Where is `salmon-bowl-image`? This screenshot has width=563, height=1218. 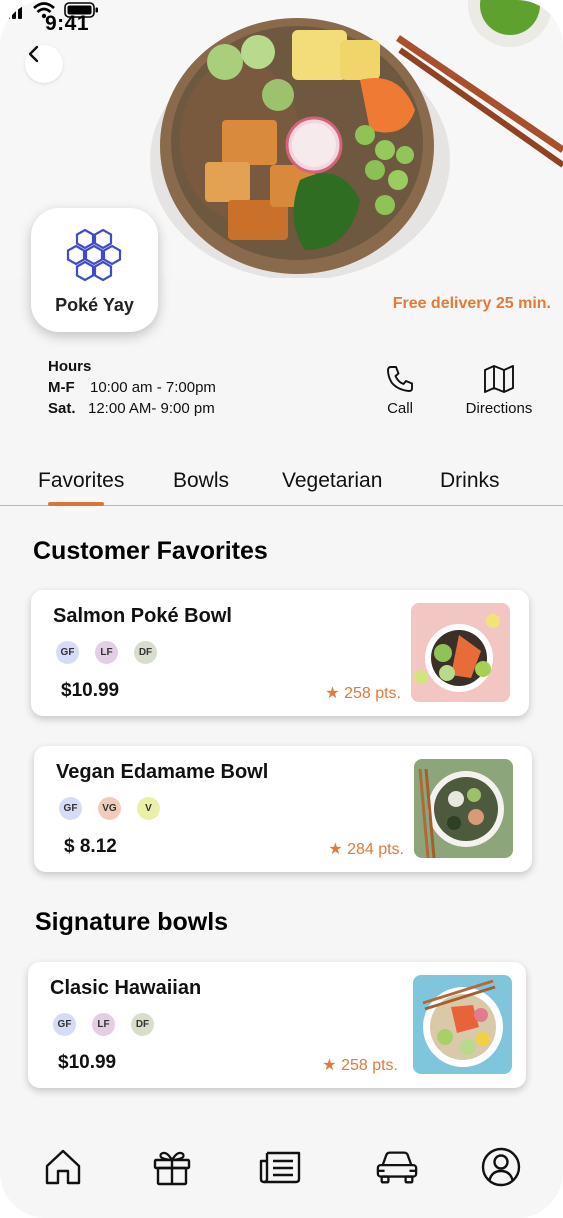
salmon-bowl-image is located at coordinates (460, 652).